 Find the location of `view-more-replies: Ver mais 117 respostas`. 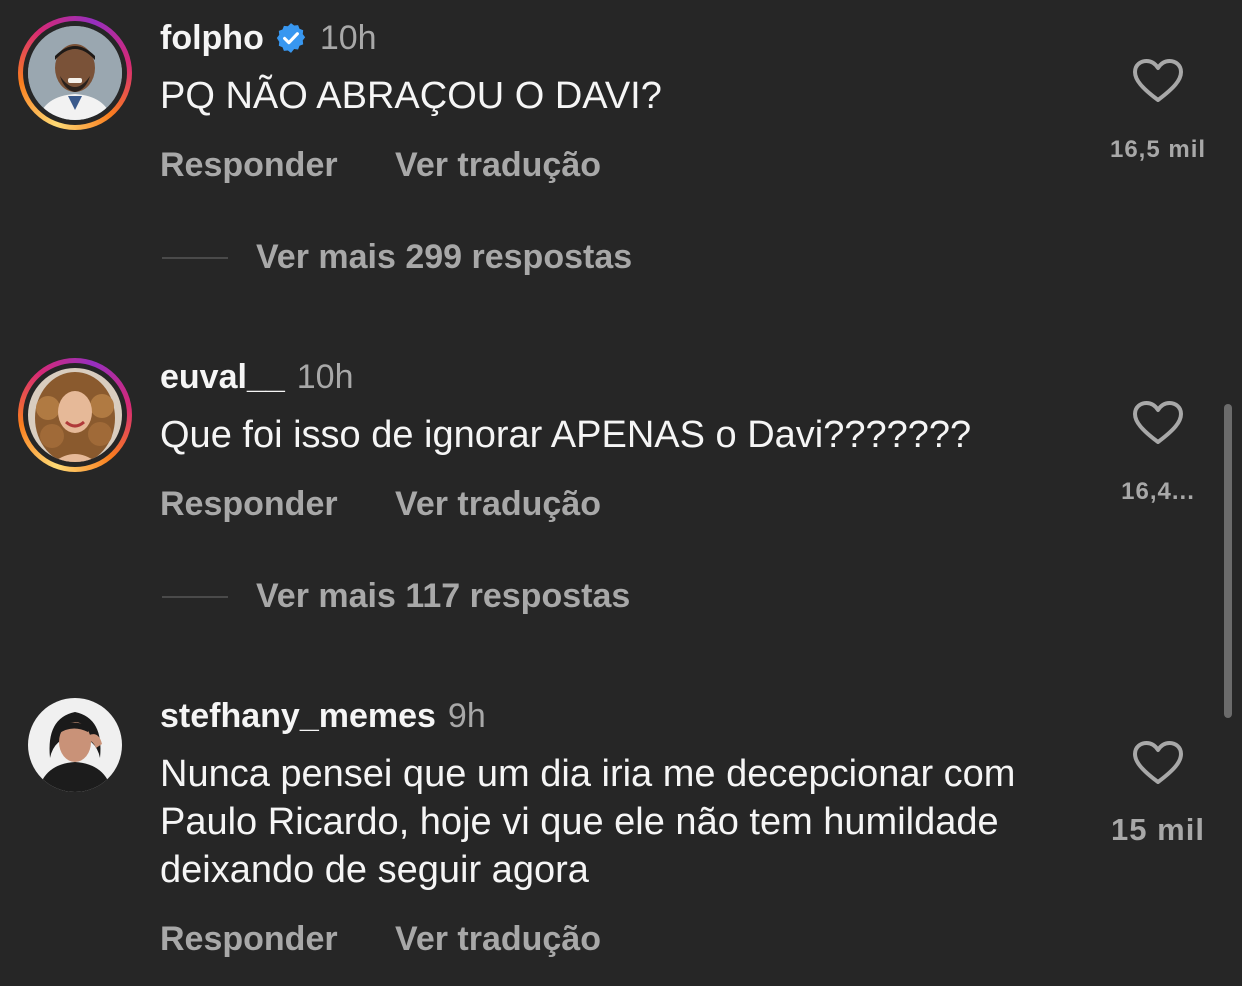

view-more-replies: Ver mais 117 respostas is located at coordinates (396, 596).